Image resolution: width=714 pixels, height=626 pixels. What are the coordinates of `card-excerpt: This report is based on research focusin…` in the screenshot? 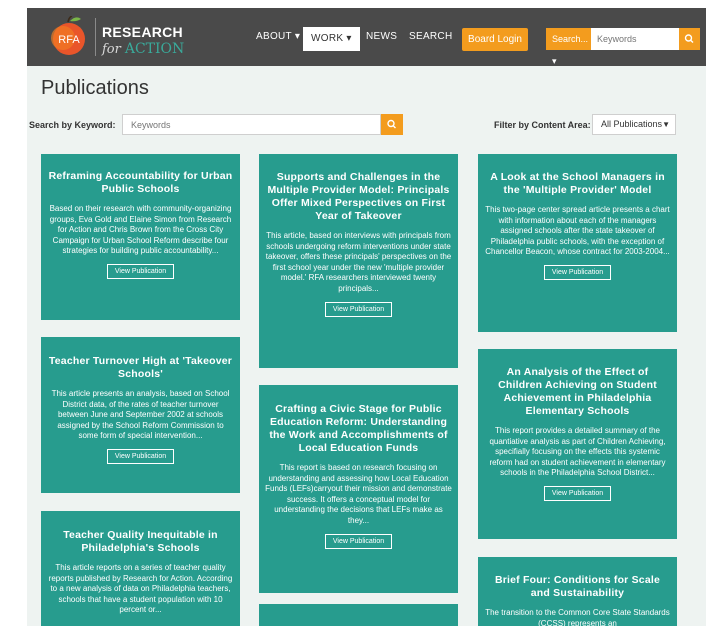 It's located at (358, 494).